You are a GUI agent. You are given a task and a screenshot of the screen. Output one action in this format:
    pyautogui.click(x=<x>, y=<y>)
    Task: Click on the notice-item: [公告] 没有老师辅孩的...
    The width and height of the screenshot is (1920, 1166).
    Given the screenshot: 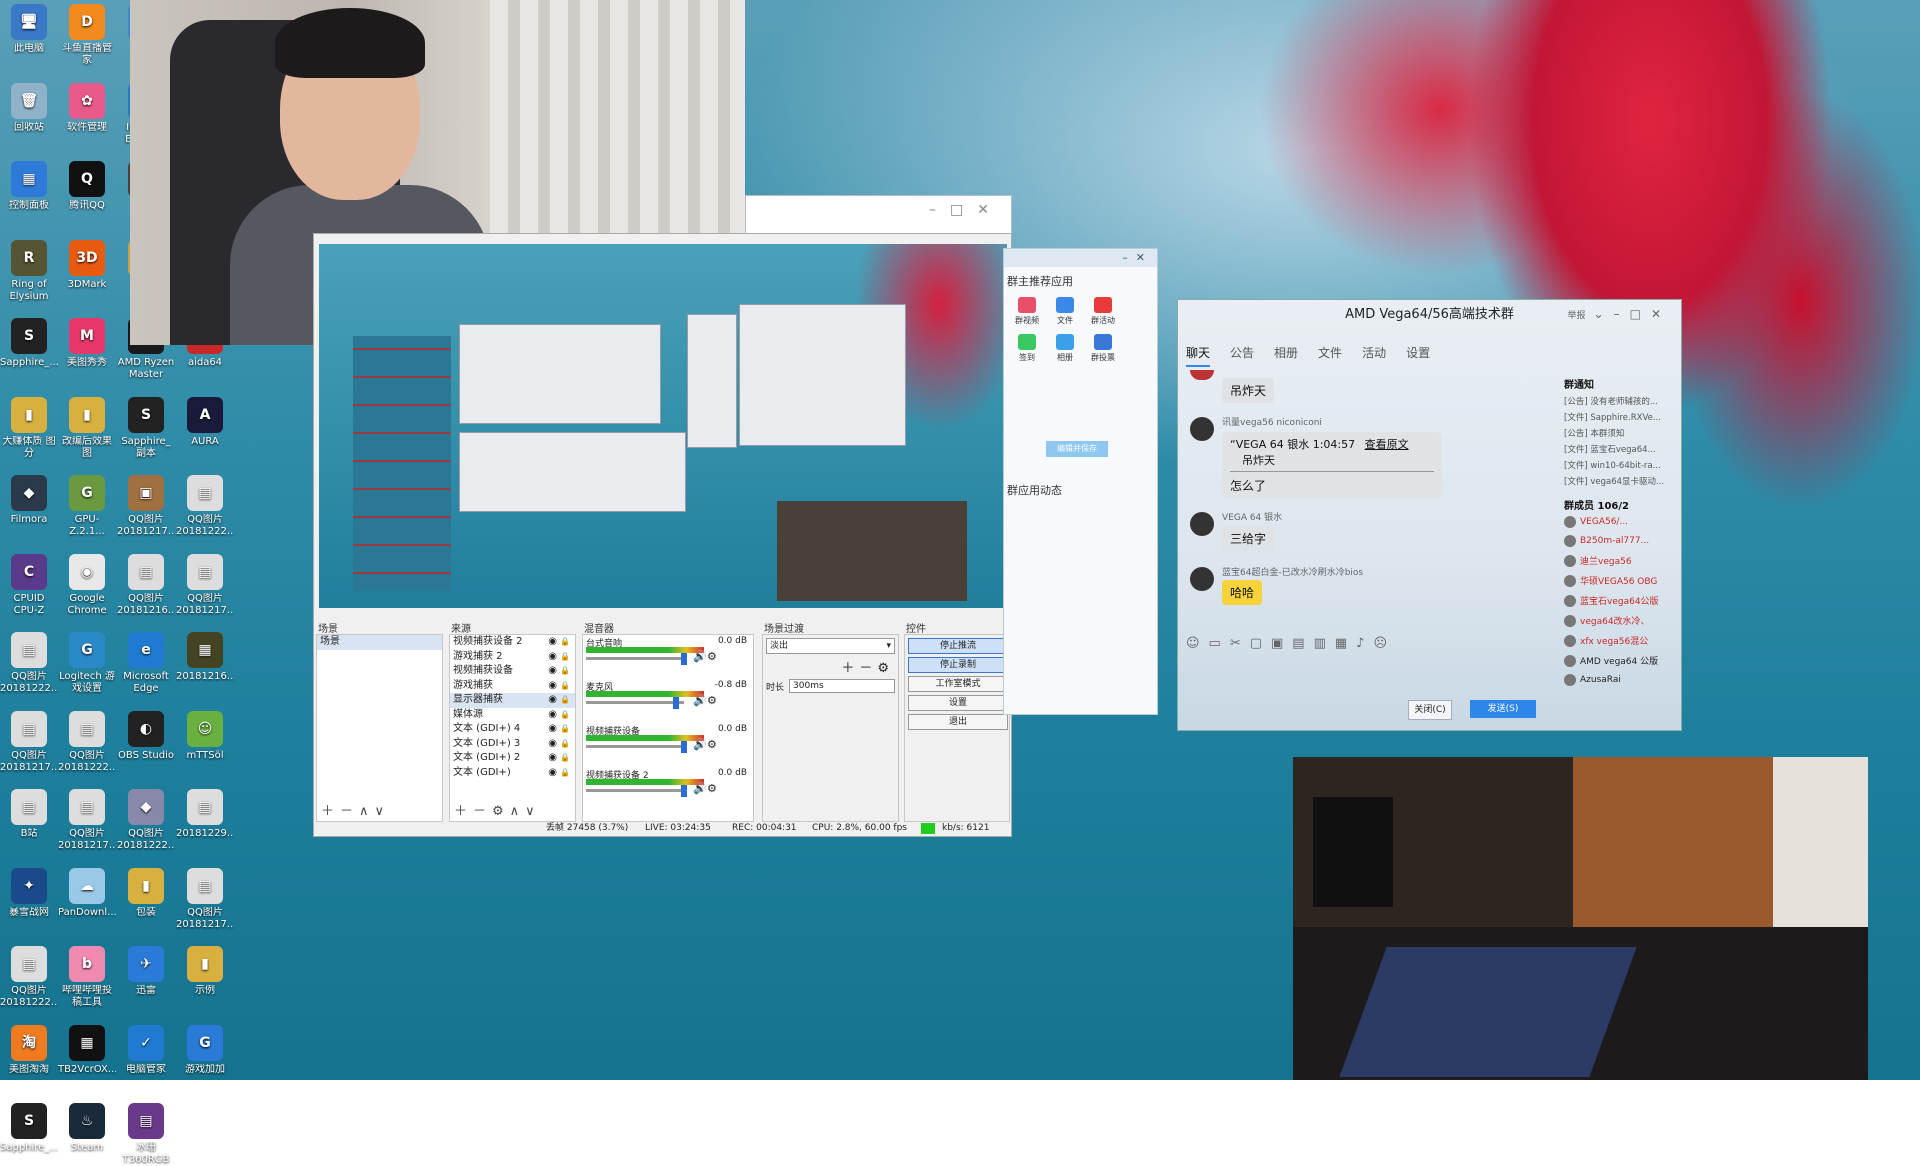 What is the action you would take?
    pyautogui.click(x=1622, y=401)
    